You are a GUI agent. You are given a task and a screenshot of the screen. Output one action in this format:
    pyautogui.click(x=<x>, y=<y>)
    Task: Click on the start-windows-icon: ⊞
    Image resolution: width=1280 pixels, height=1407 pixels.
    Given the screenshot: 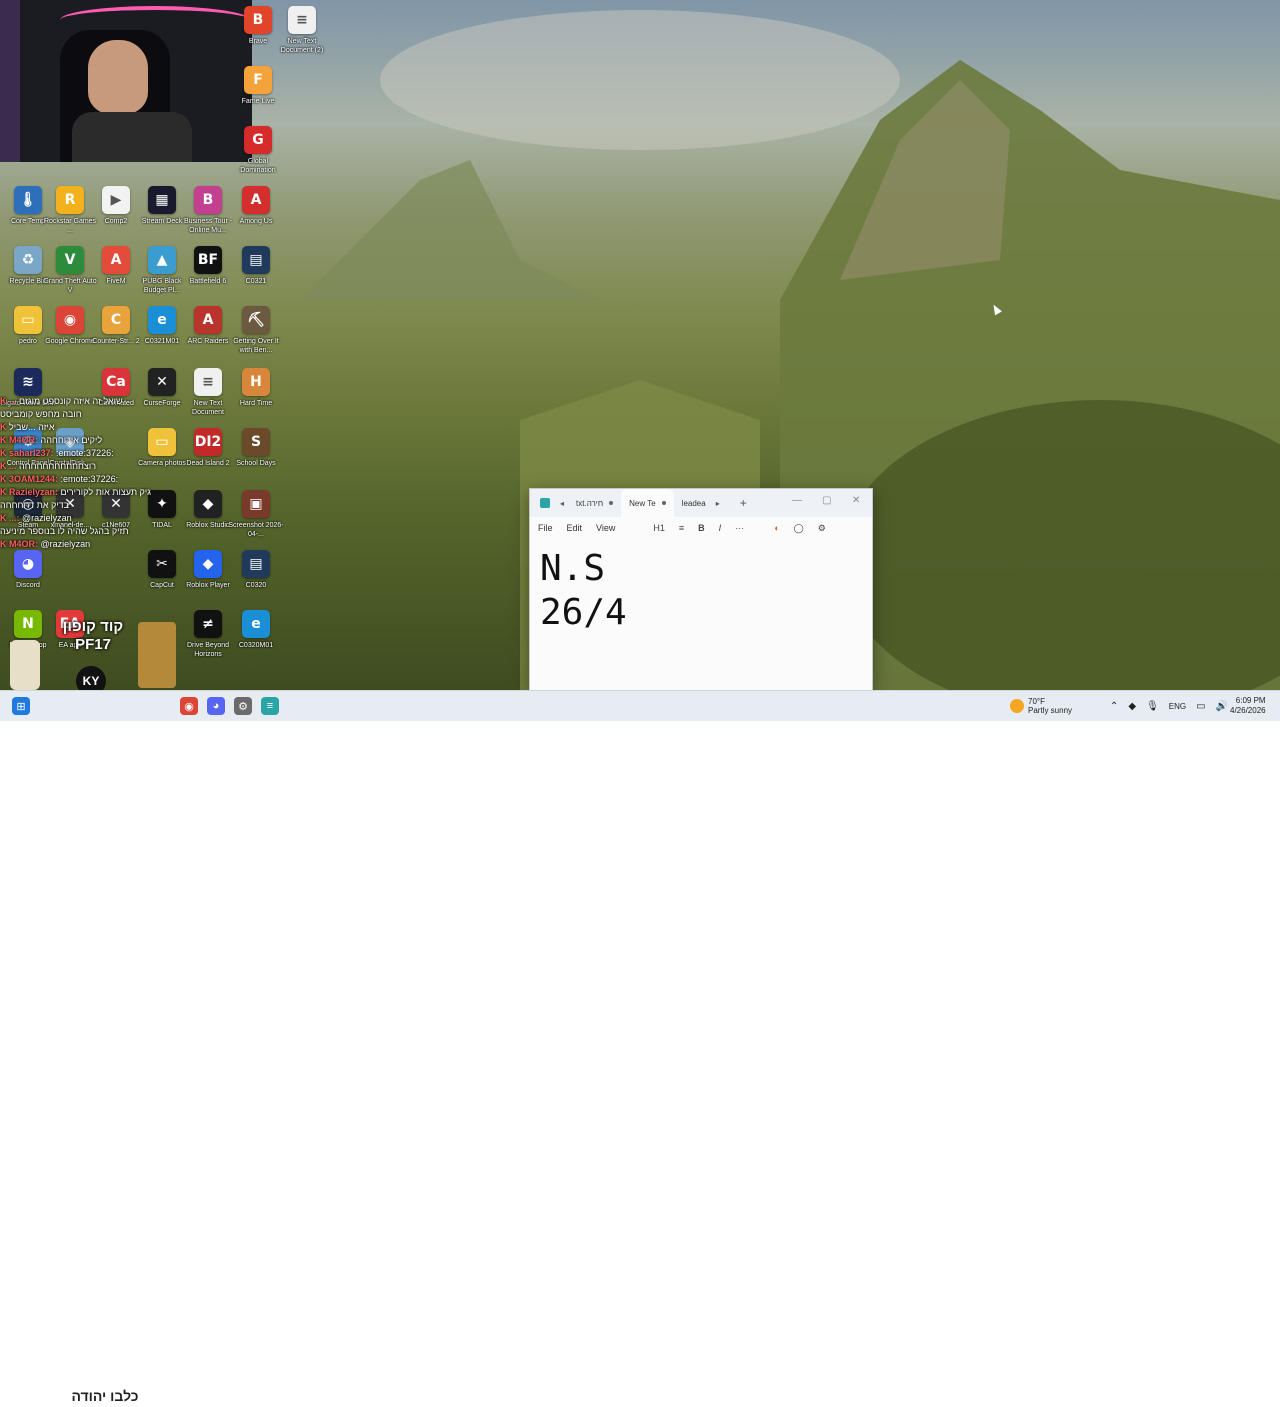 What is the action you would take?
    pyautogui.click(x=21, y=706)
    